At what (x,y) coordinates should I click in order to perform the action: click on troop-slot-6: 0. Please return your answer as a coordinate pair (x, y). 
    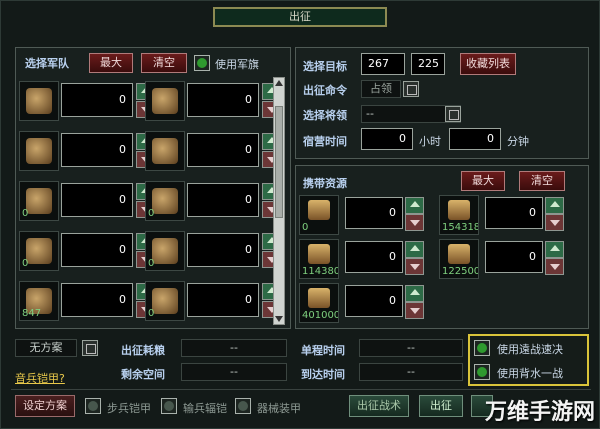
    Looking at the image, I should click on (39, 251).